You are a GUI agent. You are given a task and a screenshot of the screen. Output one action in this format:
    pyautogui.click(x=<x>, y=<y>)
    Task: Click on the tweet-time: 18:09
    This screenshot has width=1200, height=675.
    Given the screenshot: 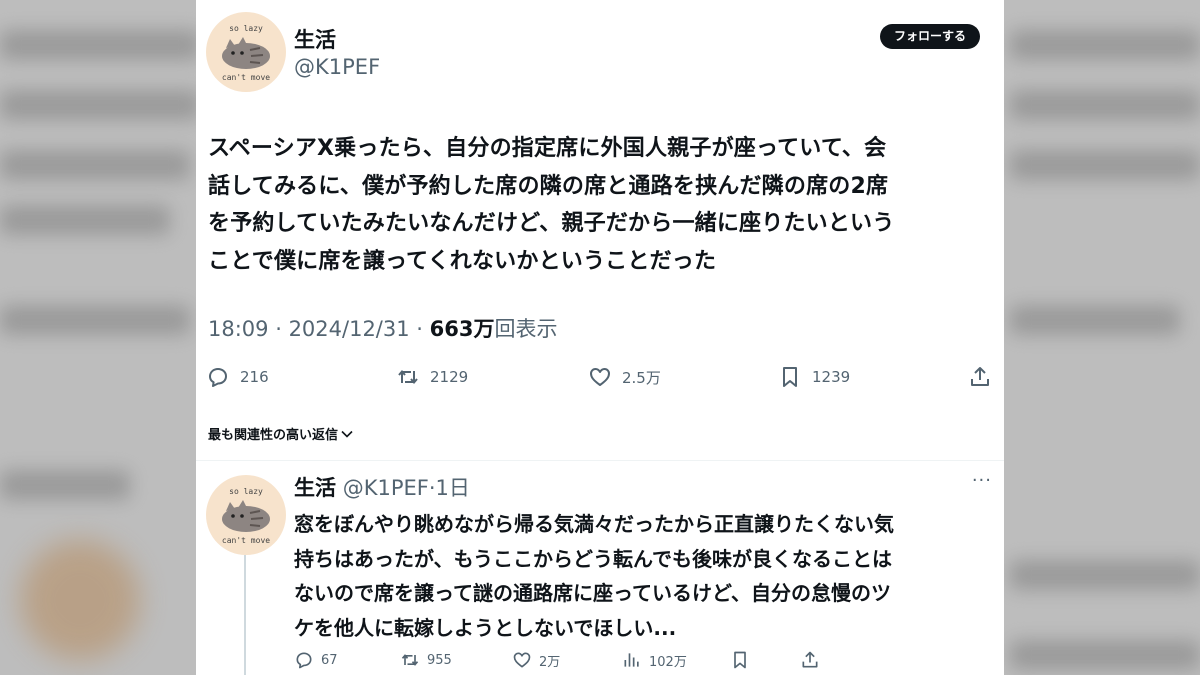 What is the action you would take?
    pyautogui.click(x=238, y=329)
    